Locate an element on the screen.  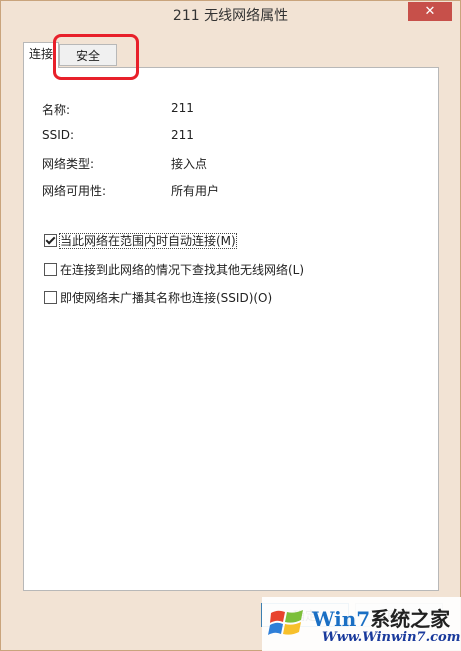
watermark-url: Www.Winwin7.com is located at coordinates (391, 637).